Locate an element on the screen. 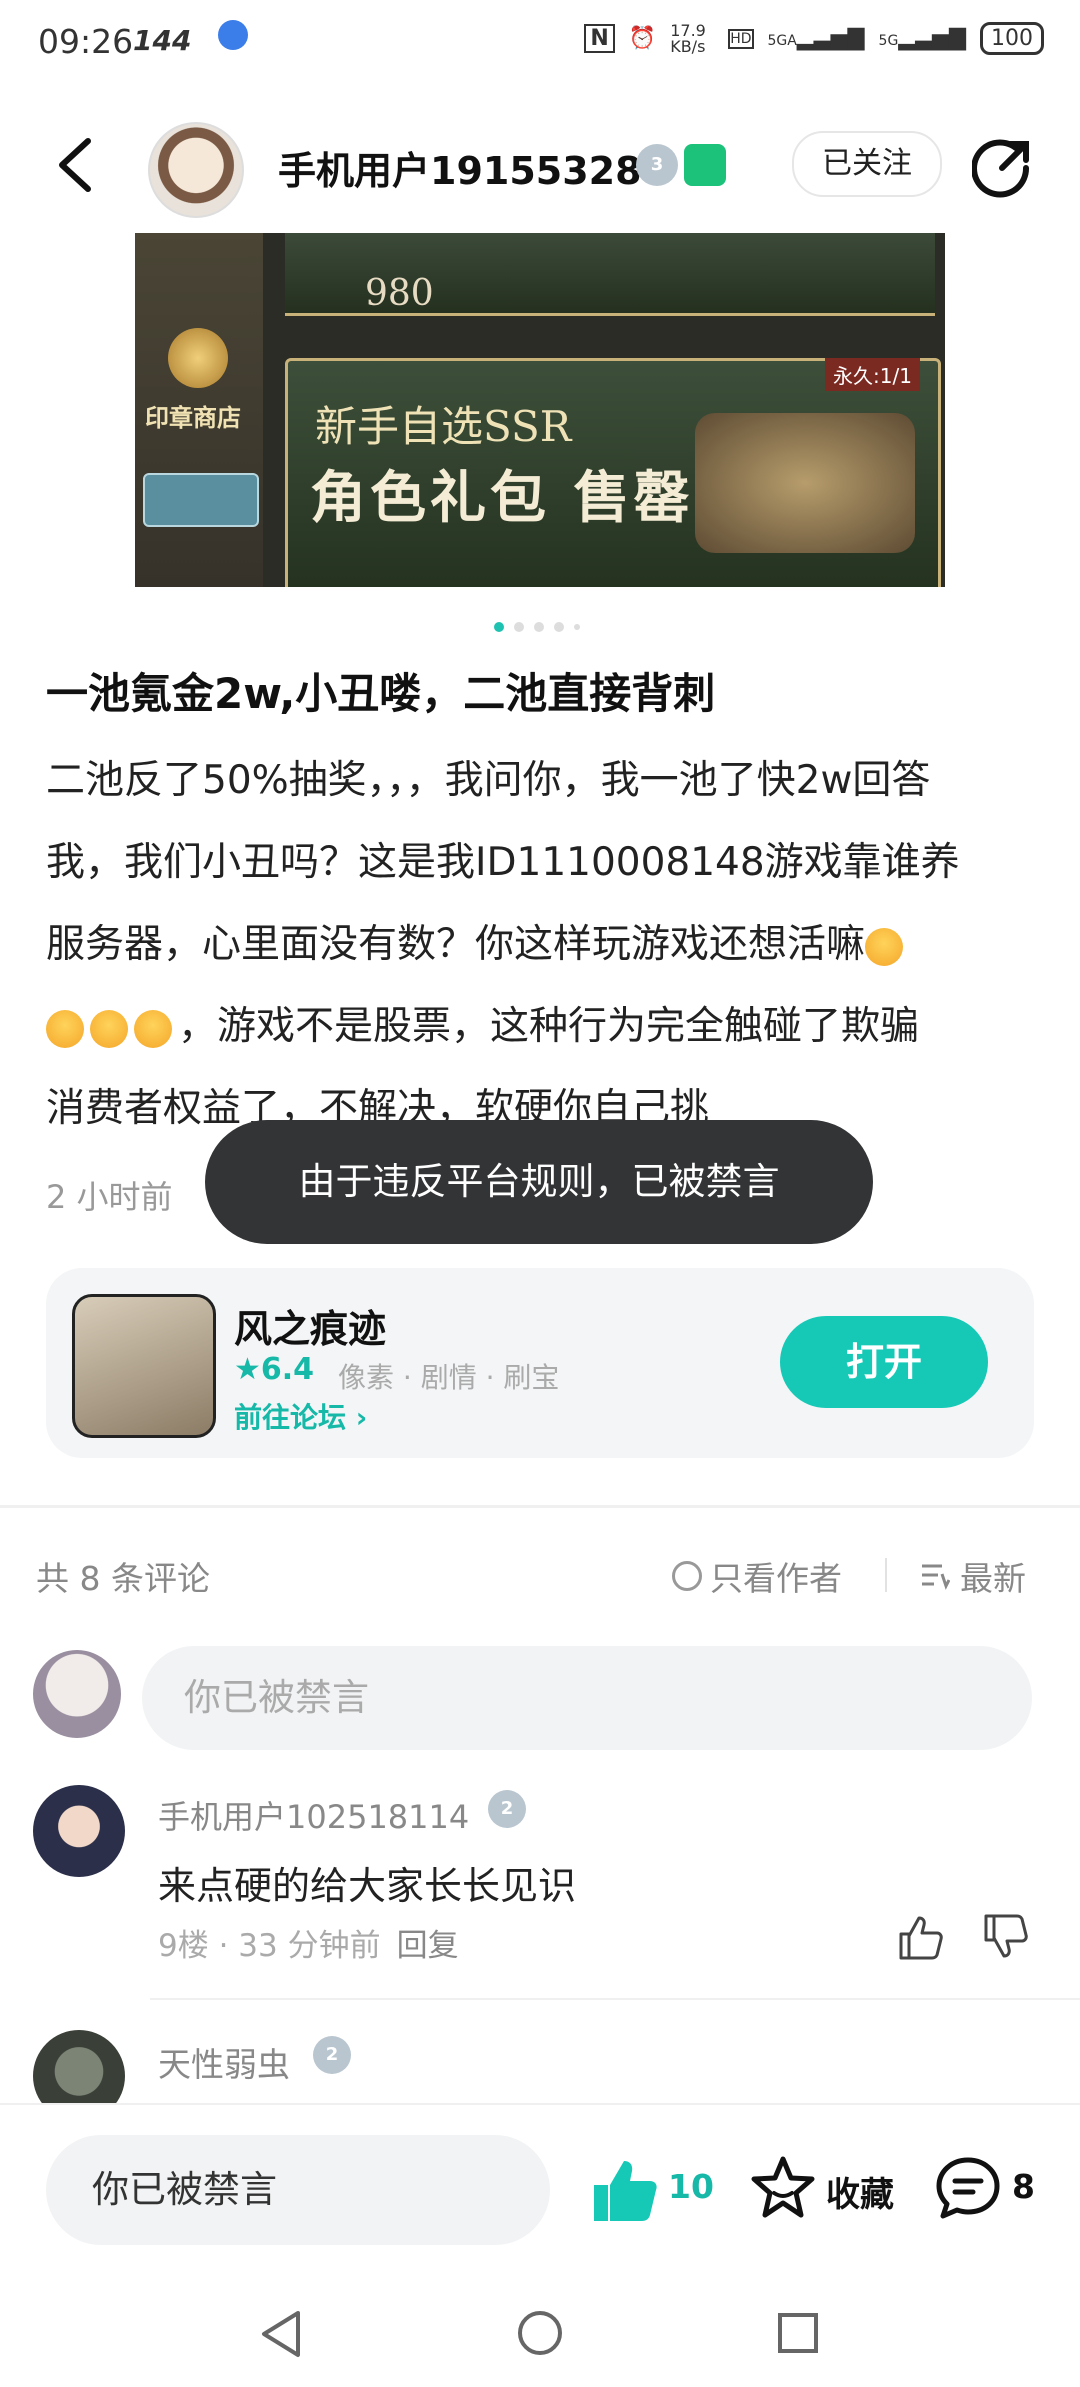 The image size is (1080, 2387). carousel-indicator is located at coordinates (537, 627).